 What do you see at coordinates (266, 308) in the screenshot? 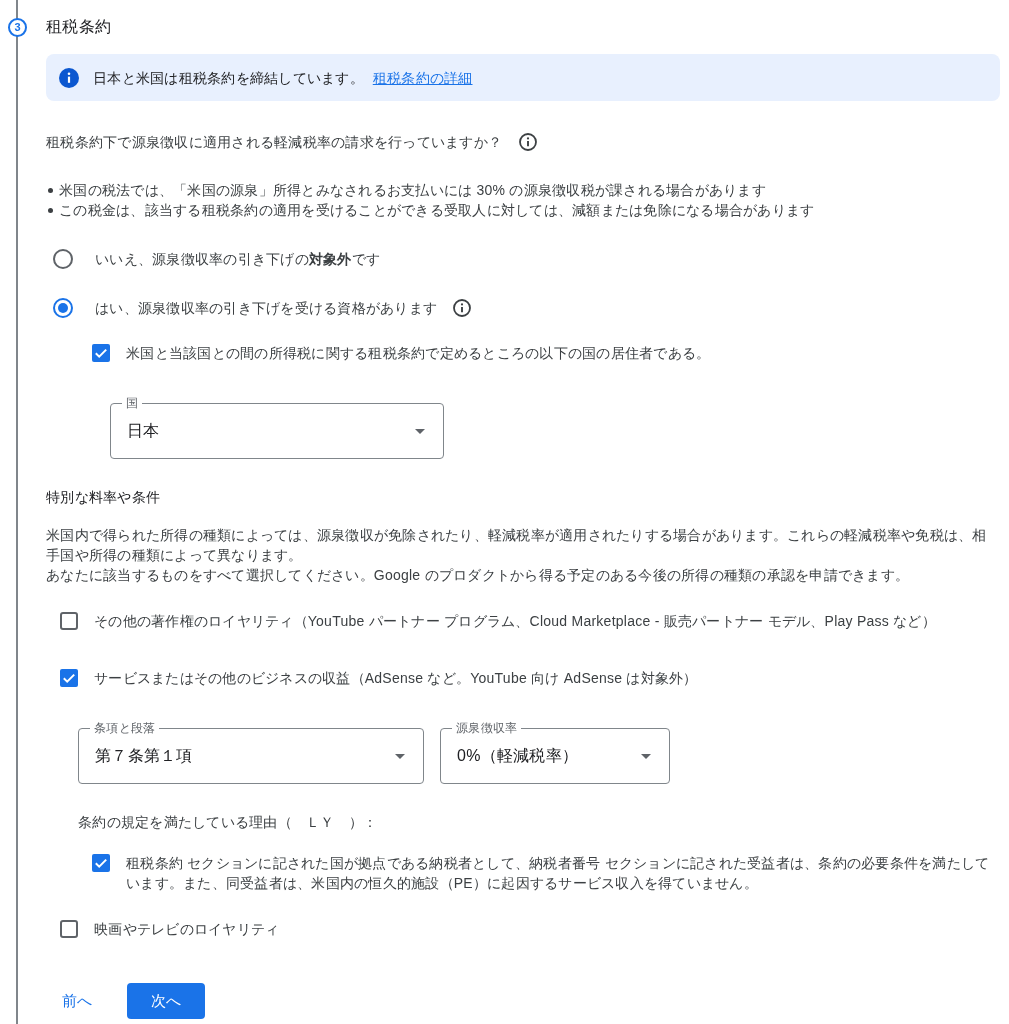
I see `option-label: はい、源泉徴収率の引き下げを受ける資格があります` at bounding box center [266, 308].